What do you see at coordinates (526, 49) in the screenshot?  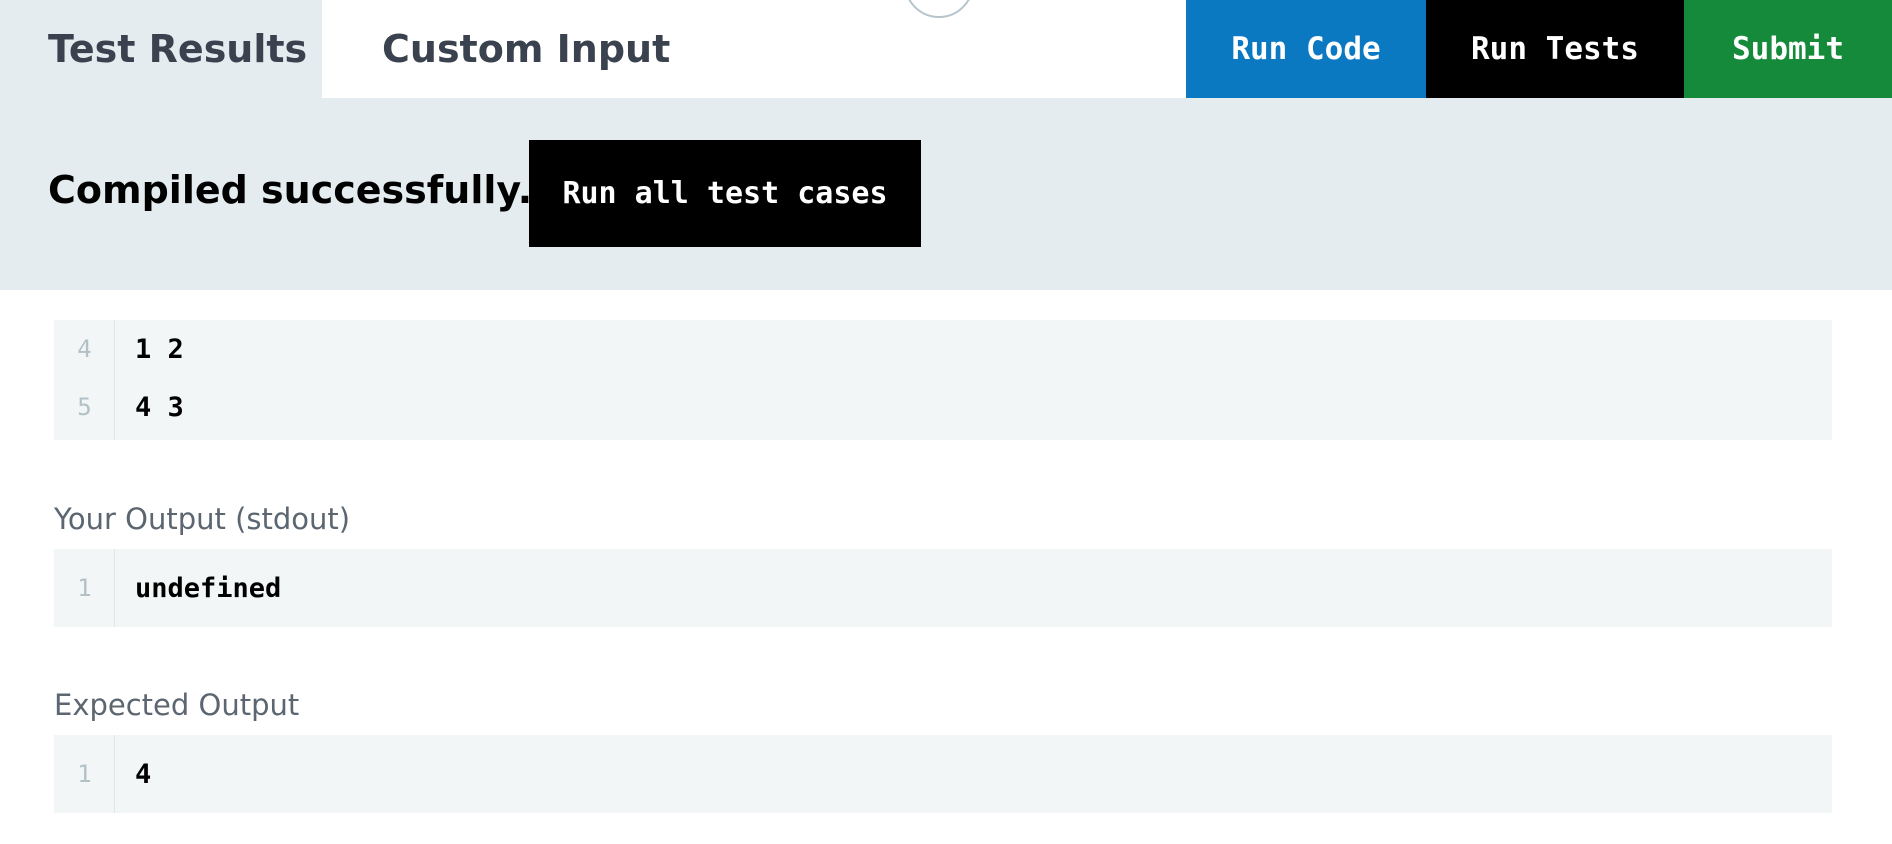 I see `tab-custom-input-label: Custom Input` at bounding box center [526, 49].